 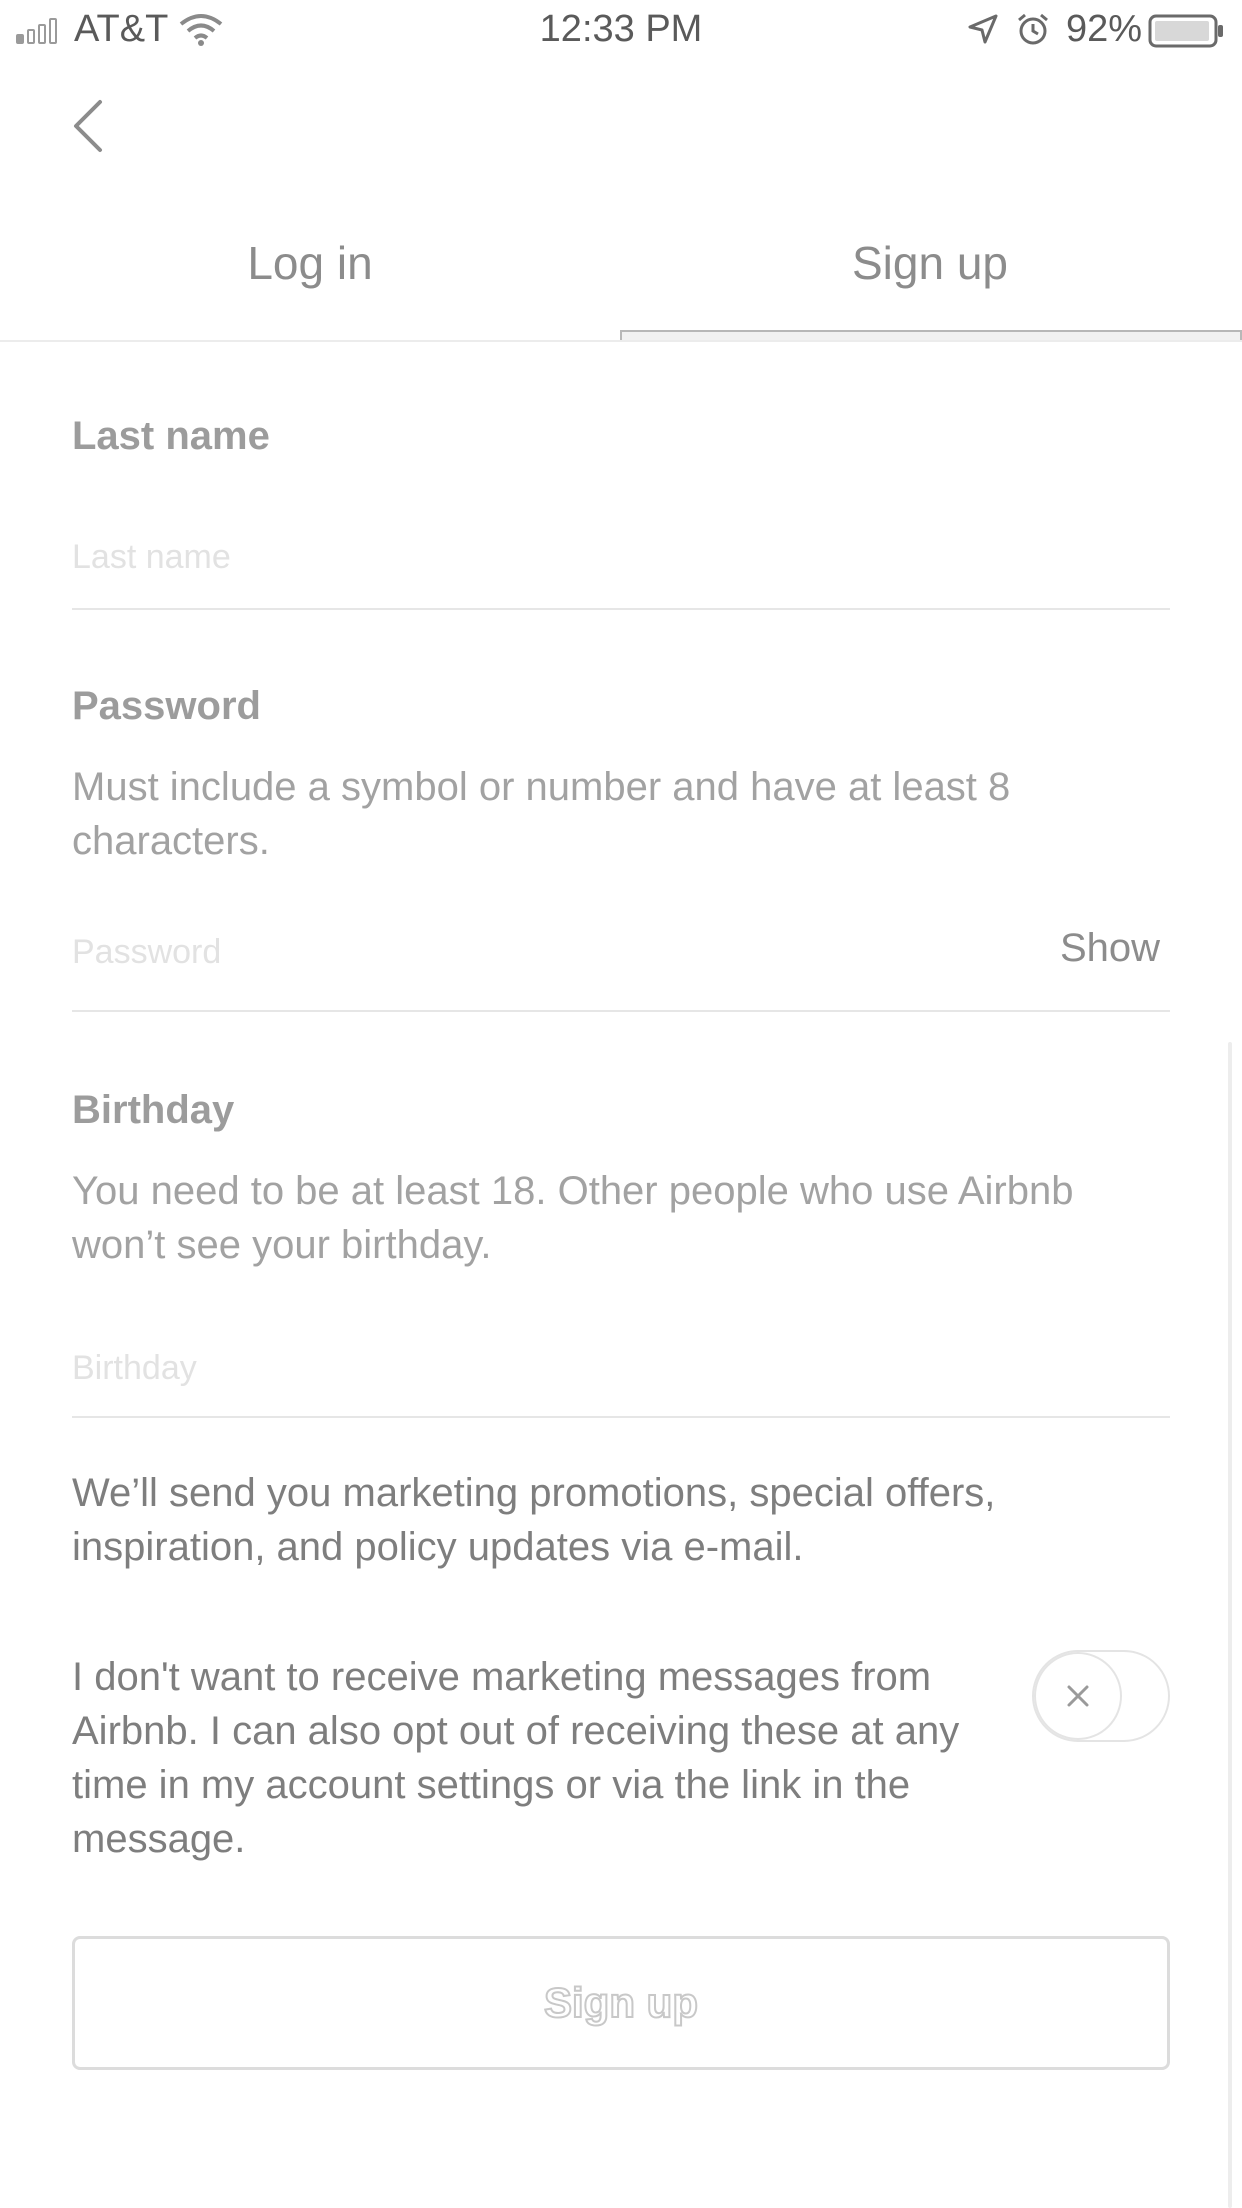 I want to click on auth-tabs: Log in Sign up, so click(x=621, y=271).